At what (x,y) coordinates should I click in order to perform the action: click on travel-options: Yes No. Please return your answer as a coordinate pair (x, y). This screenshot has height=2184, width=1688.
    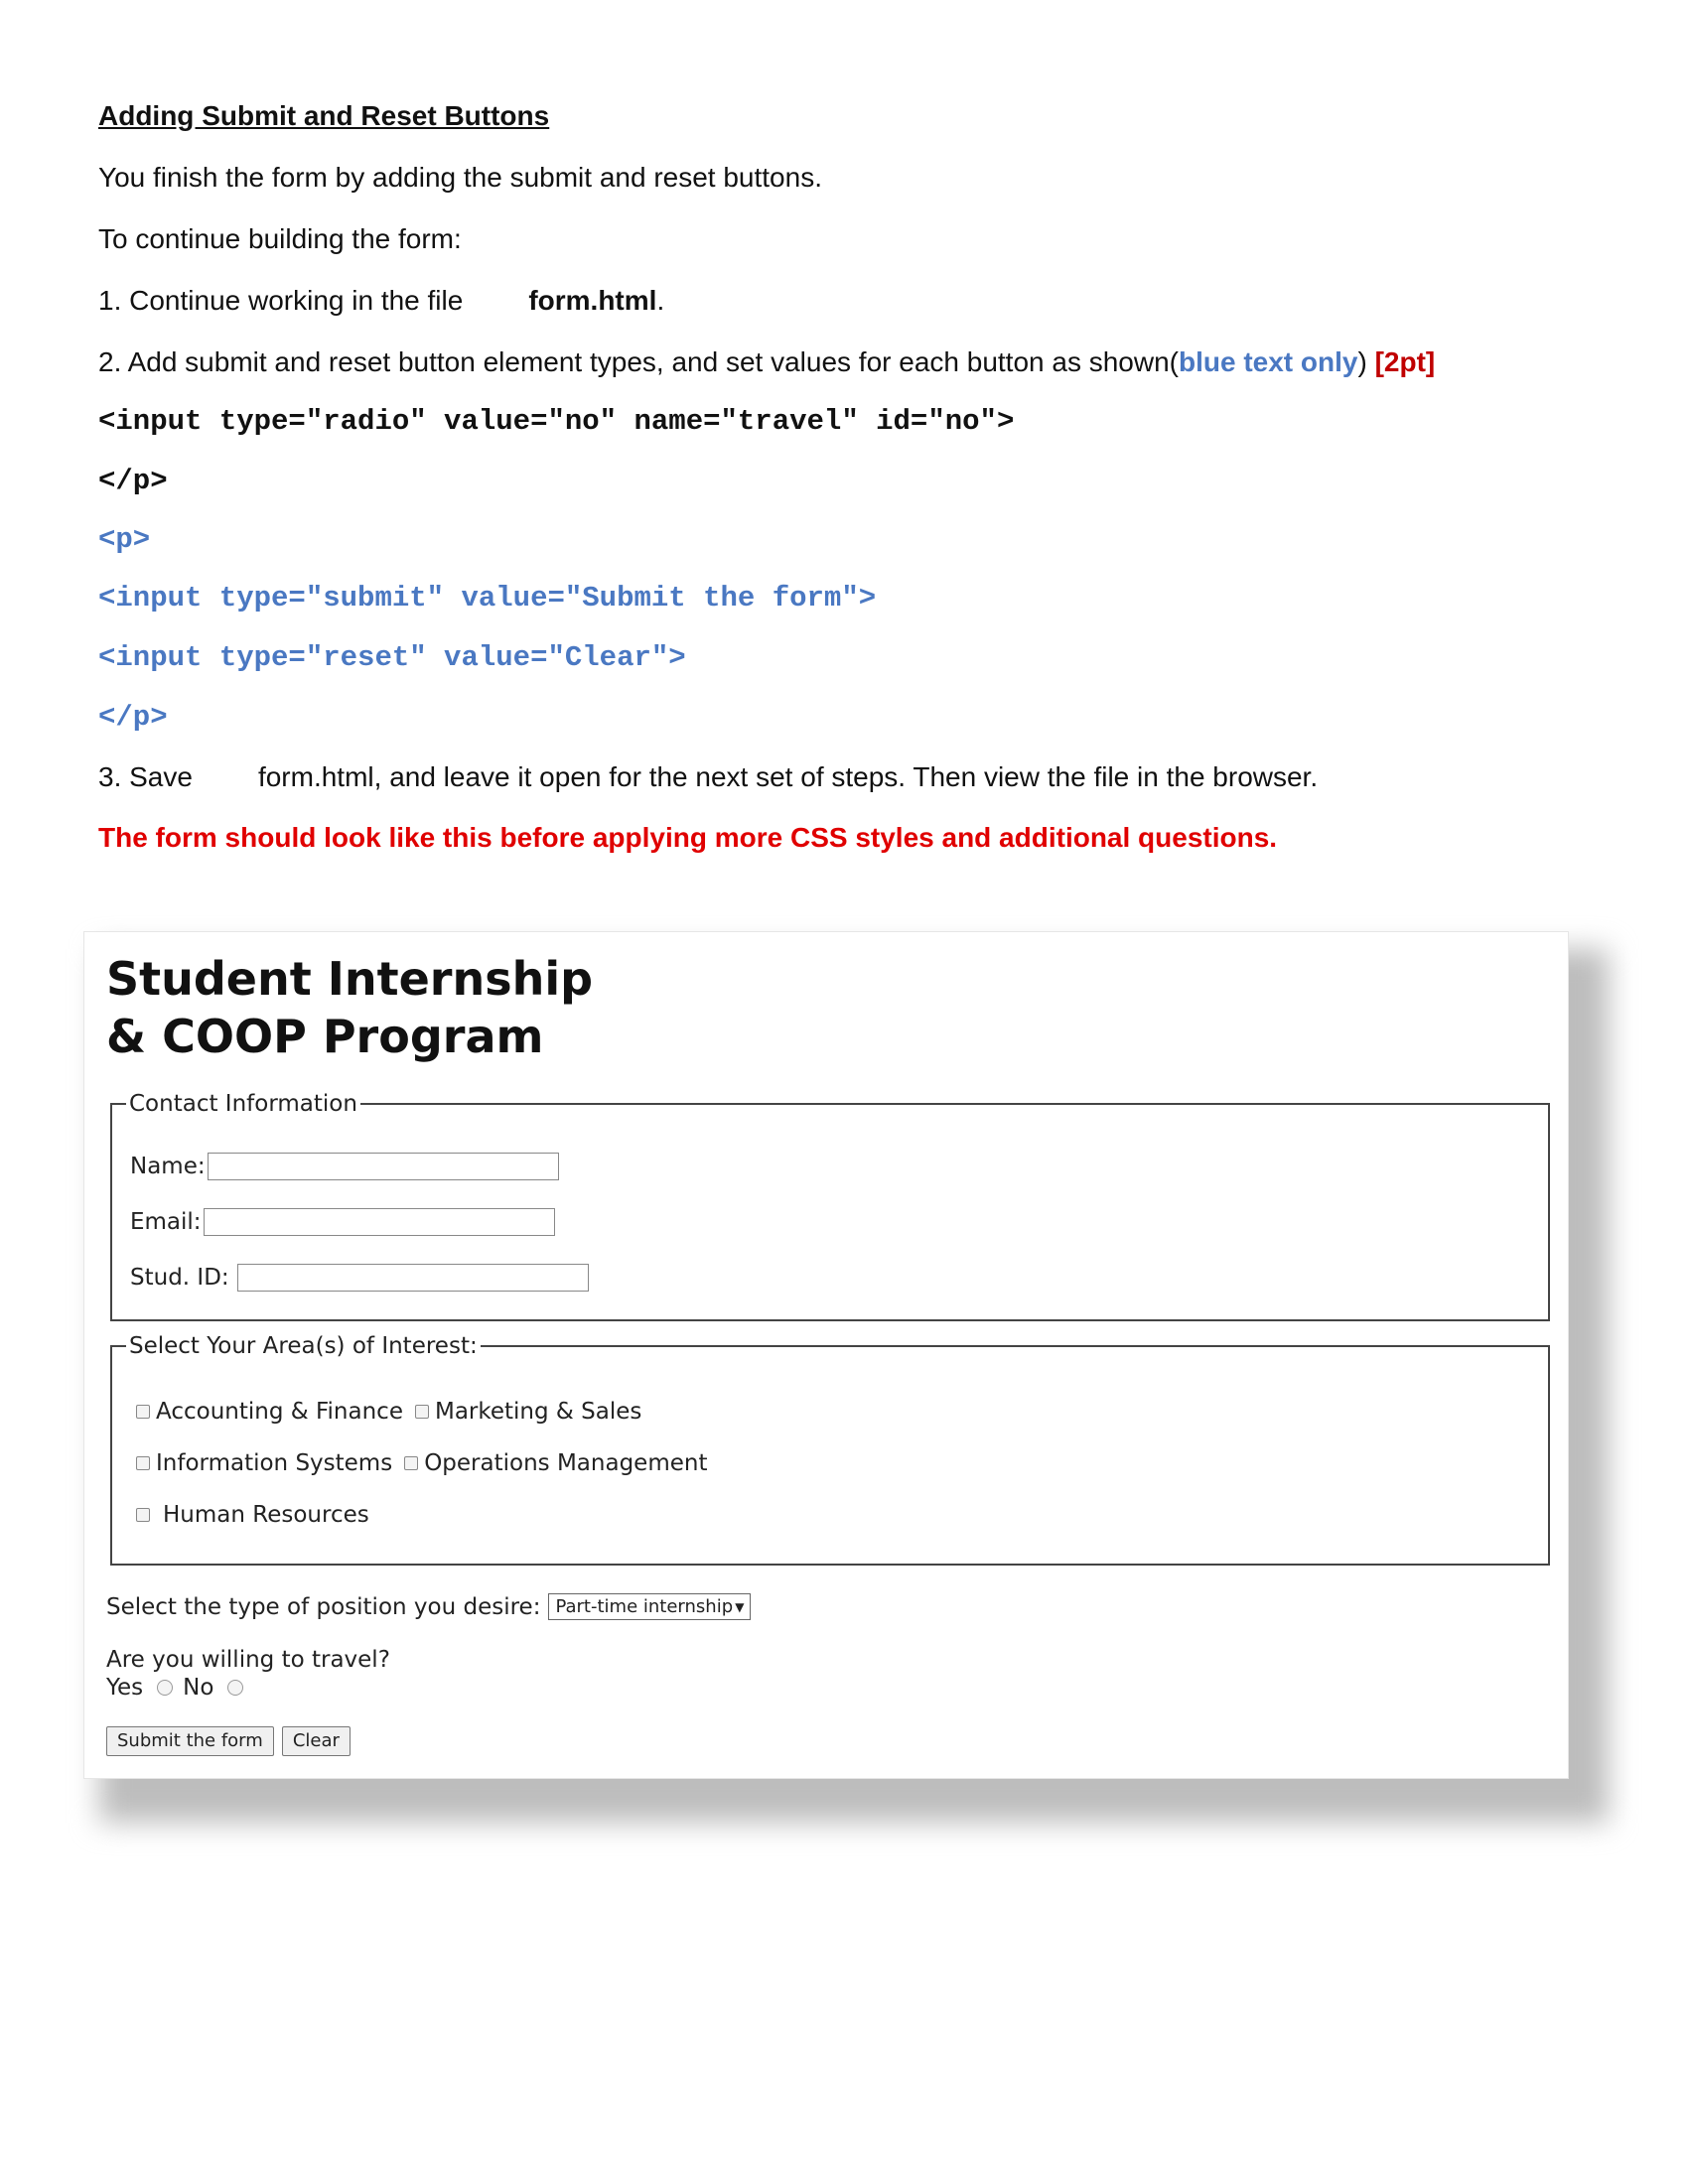
    Looking at the image, I should click on (179, 1688).